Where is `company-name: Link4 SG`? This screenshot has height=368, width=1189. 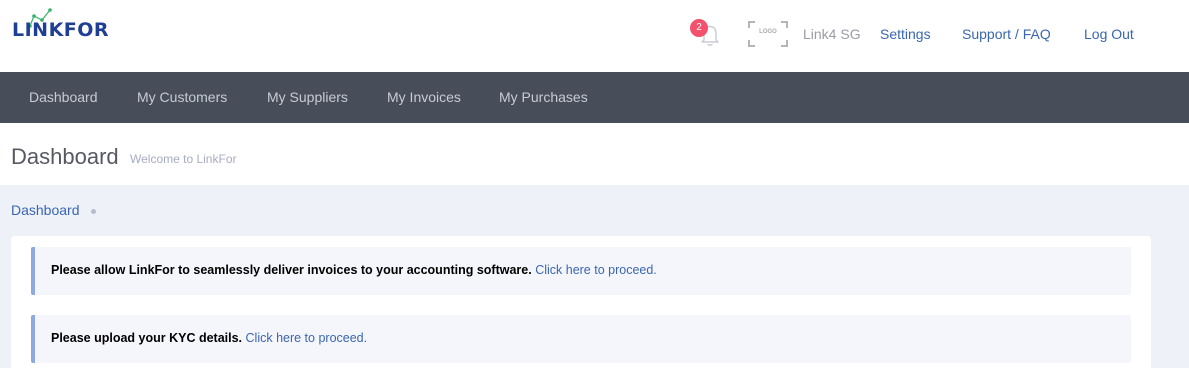 company-name: Link4 SG is located at coordinates (832, 34).